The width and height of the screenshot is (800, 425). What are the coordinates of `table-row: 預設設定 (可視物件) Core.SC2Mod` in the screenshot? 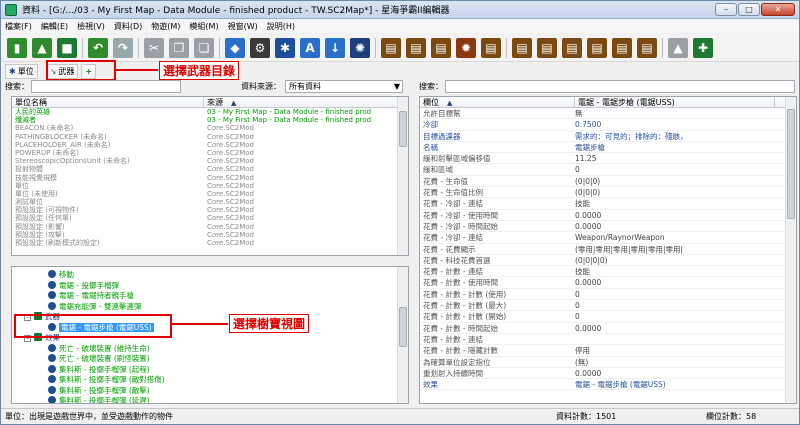 It's located at (210, 210).